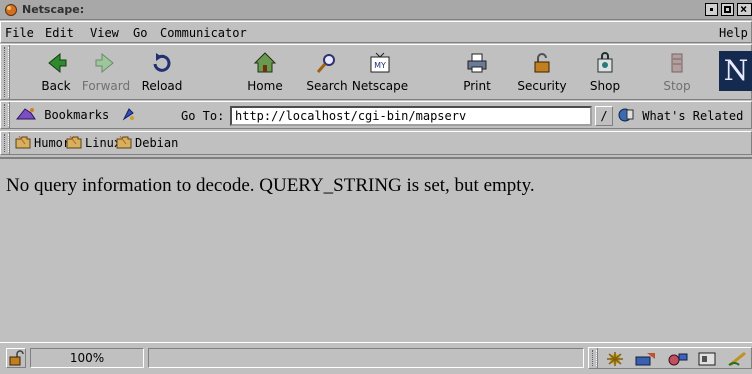  What do you see at coordinates (677, 86) in the screenshot?
I see `stop-label: Stop` at bounding box center [677, 86].